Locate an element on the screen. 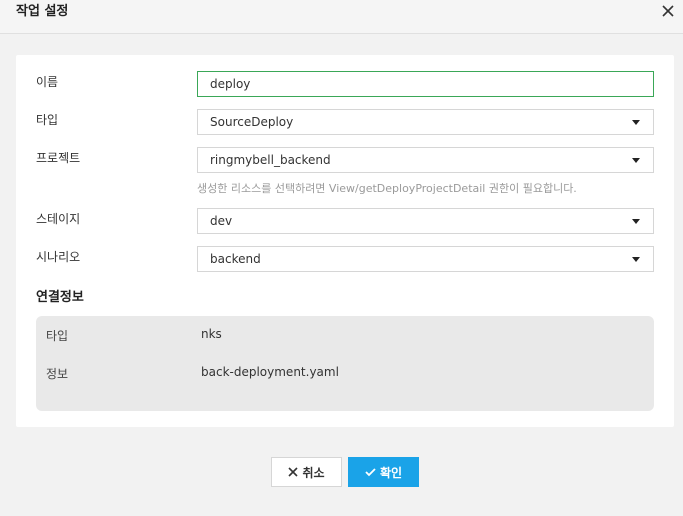  dialog-header: 작업 설정 is located at coordinates (341, 17).